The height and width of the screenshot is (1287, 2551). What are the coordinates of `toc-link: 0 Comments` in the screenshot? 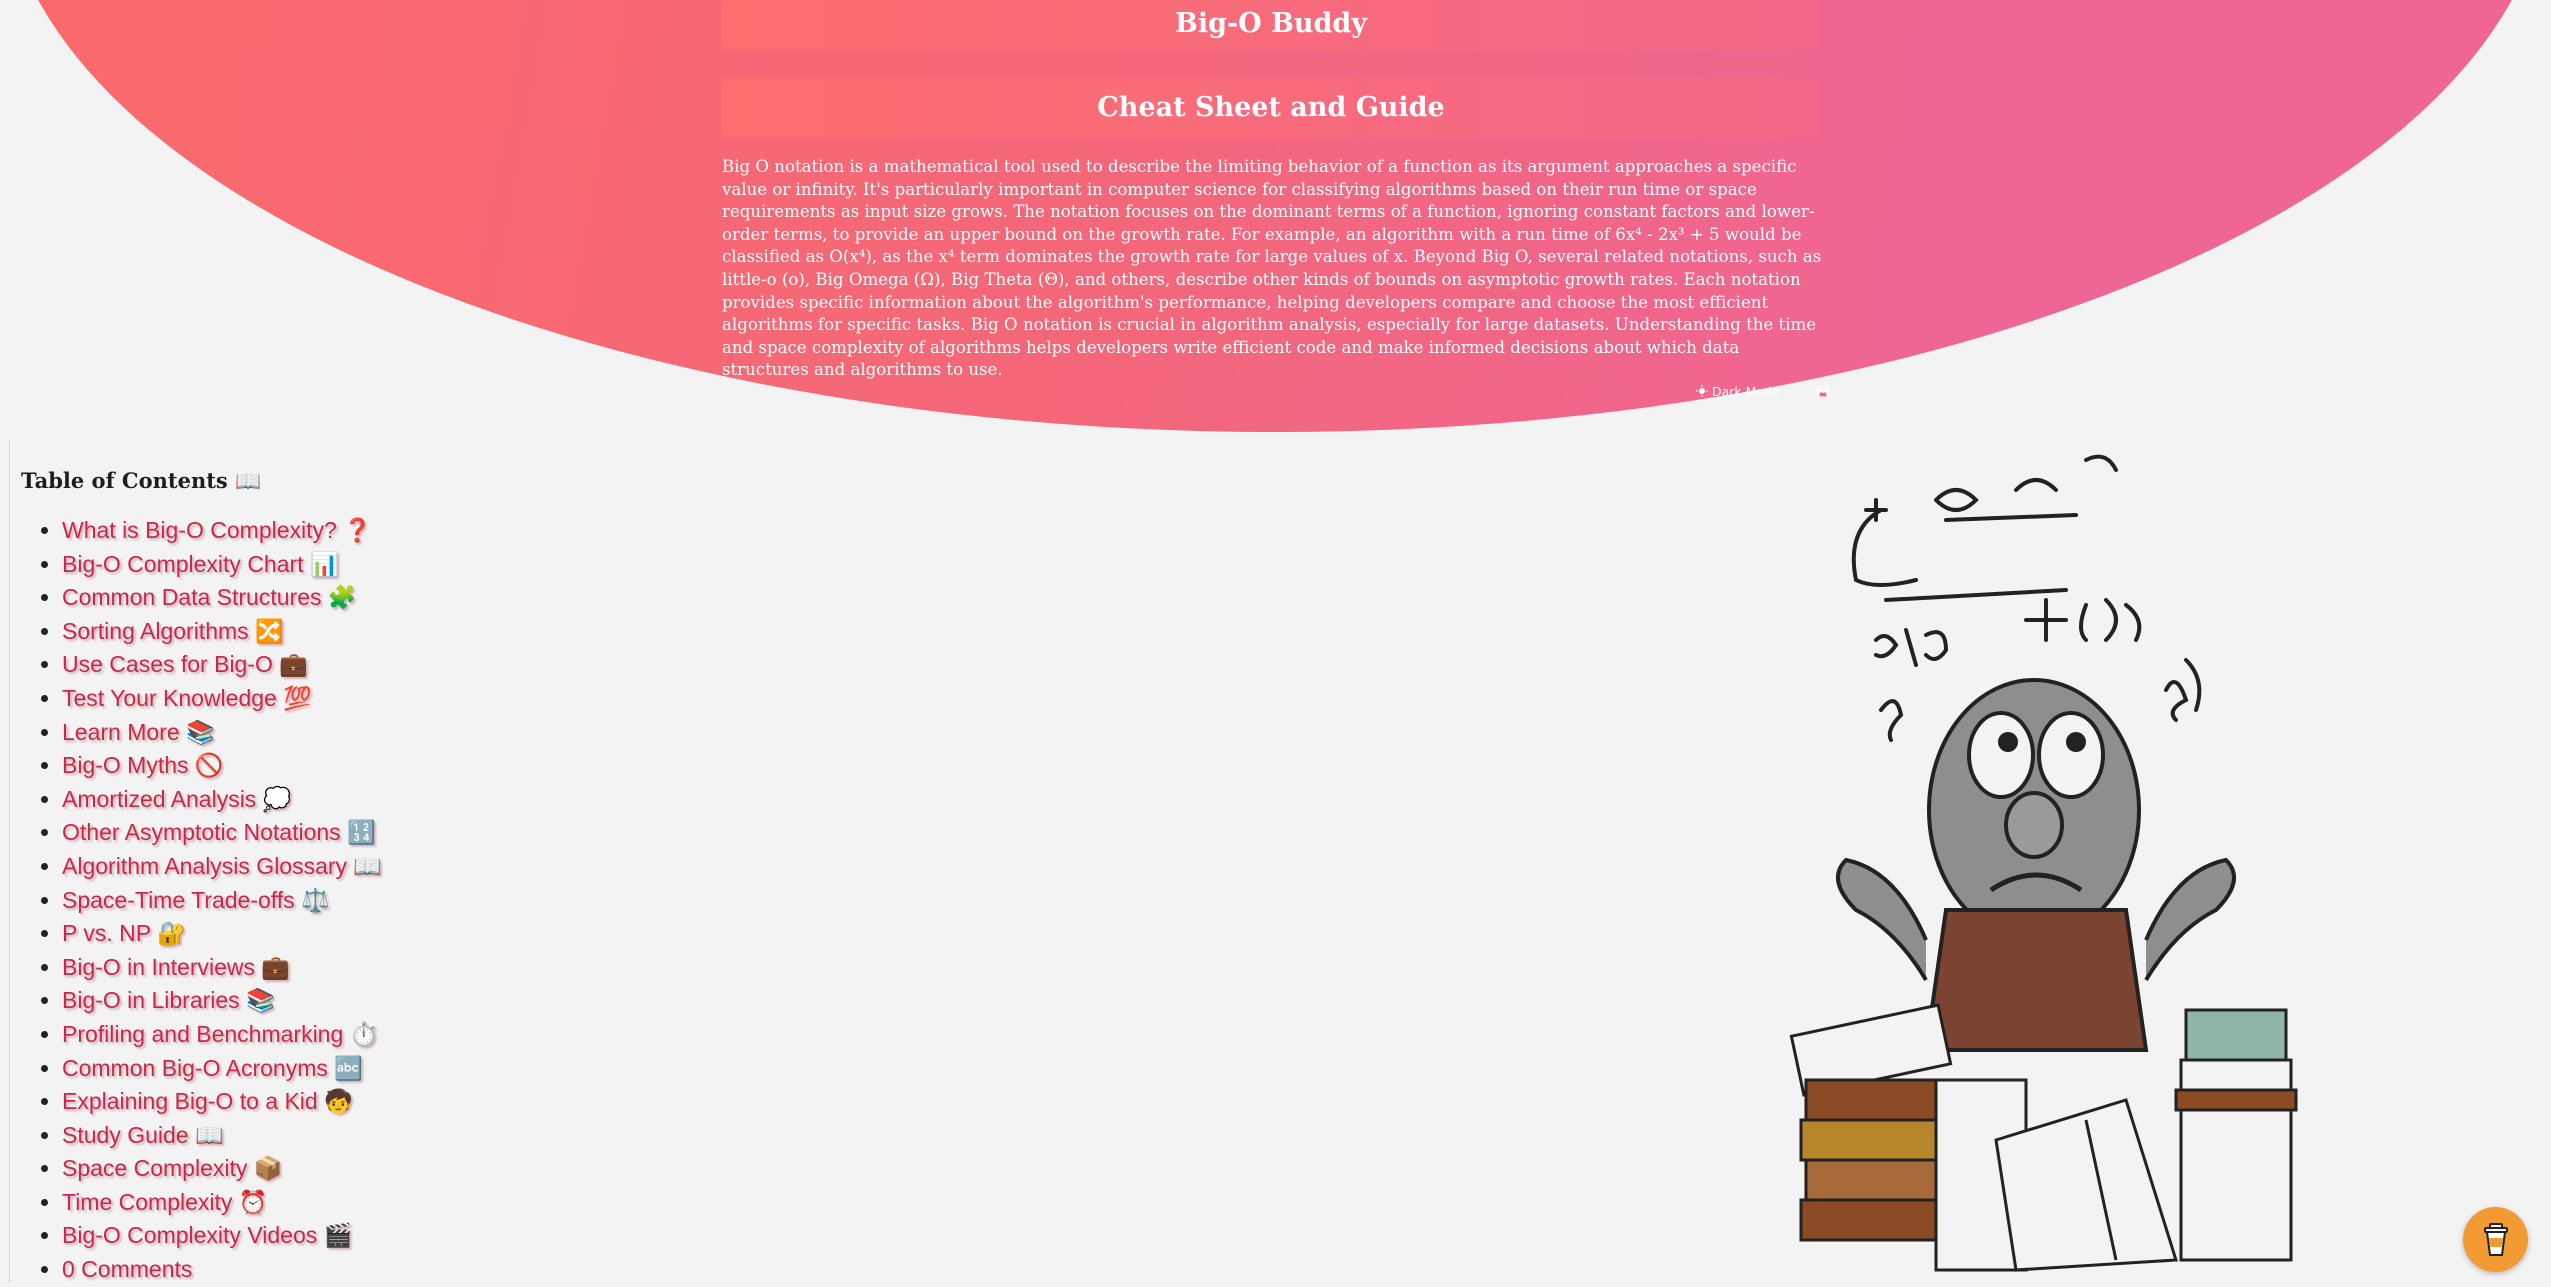 It's located at (127, 1269).